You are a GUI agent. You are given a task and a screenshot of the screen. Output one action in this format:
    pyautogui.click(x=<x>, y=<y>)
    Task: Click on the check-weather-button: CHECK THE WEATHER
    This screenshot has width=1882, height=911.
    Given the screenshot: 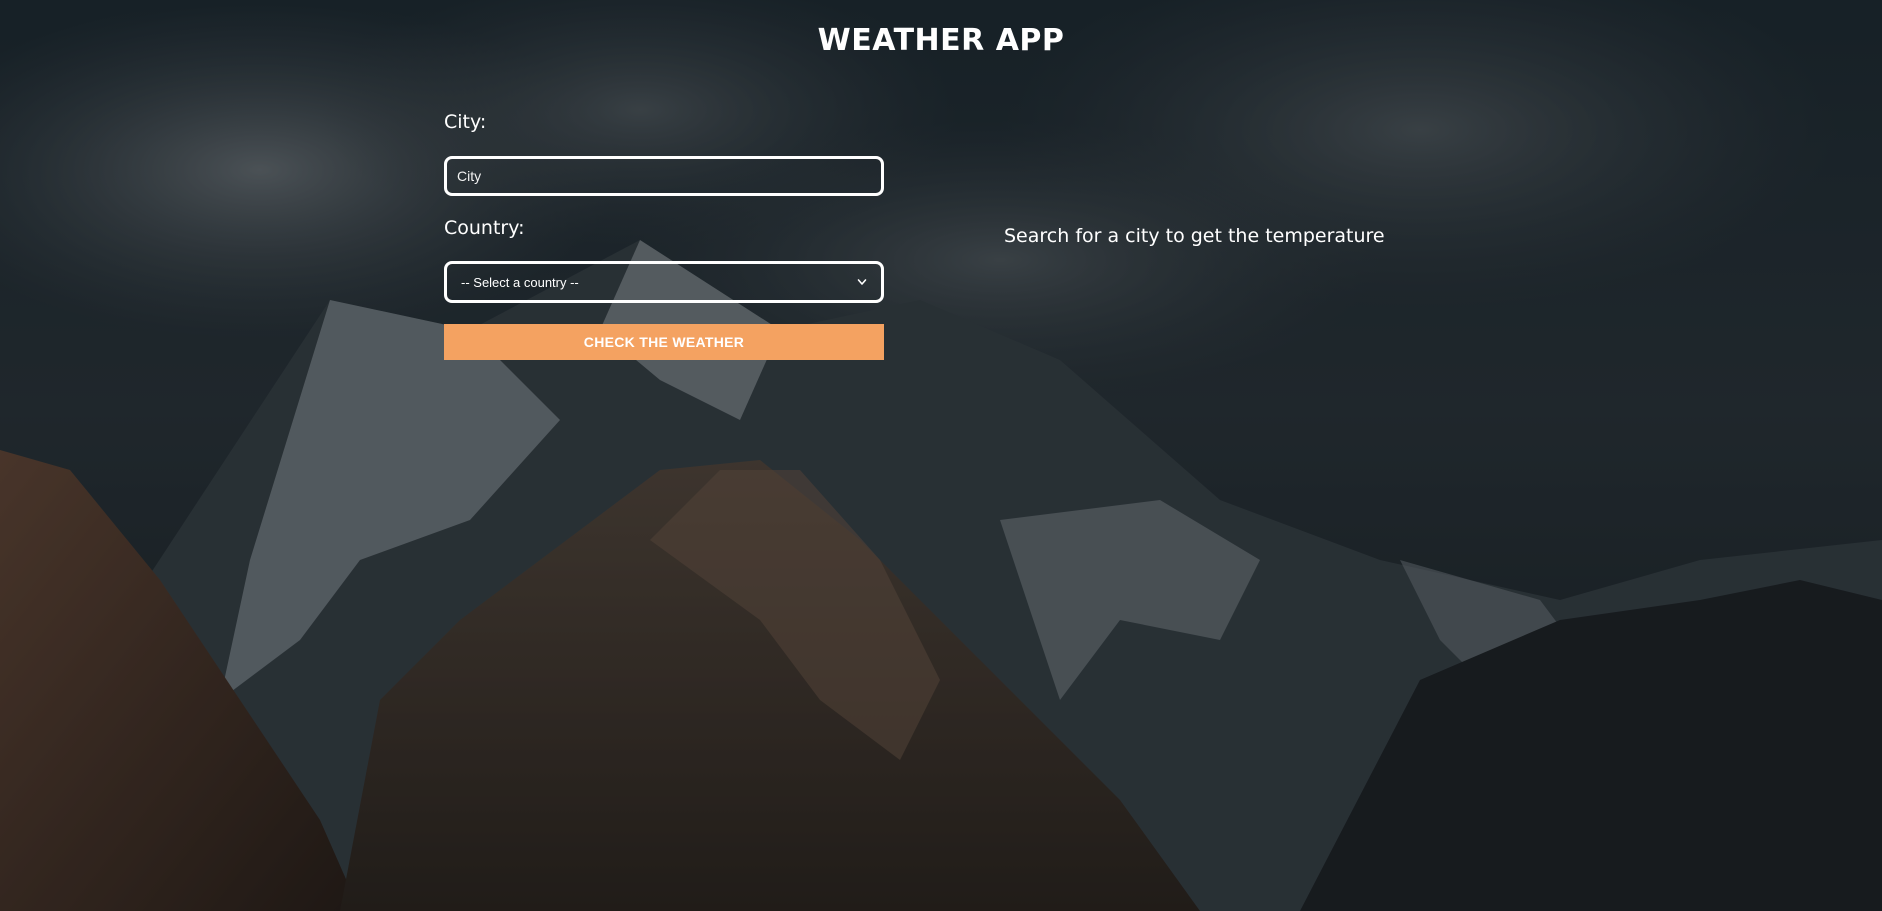 What is the action you would take?
    pyautogui.click(x=664, y=342)
    